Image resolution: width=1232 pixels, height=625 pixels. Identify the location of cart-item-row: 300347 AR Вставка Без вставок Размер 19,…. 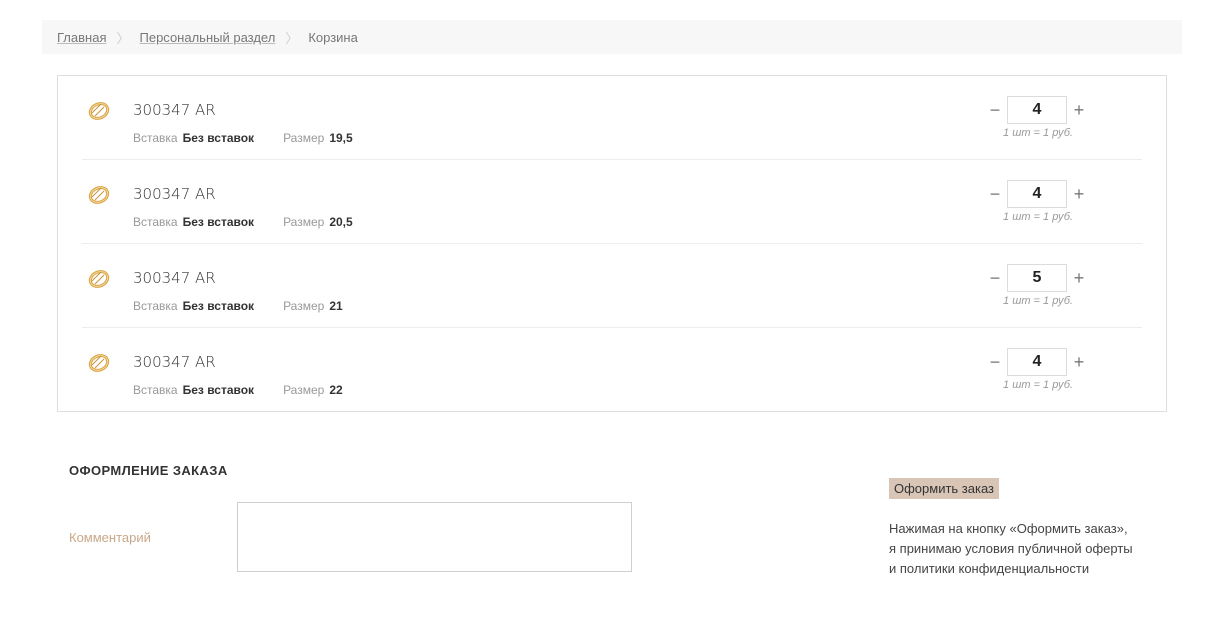
(612, 118).